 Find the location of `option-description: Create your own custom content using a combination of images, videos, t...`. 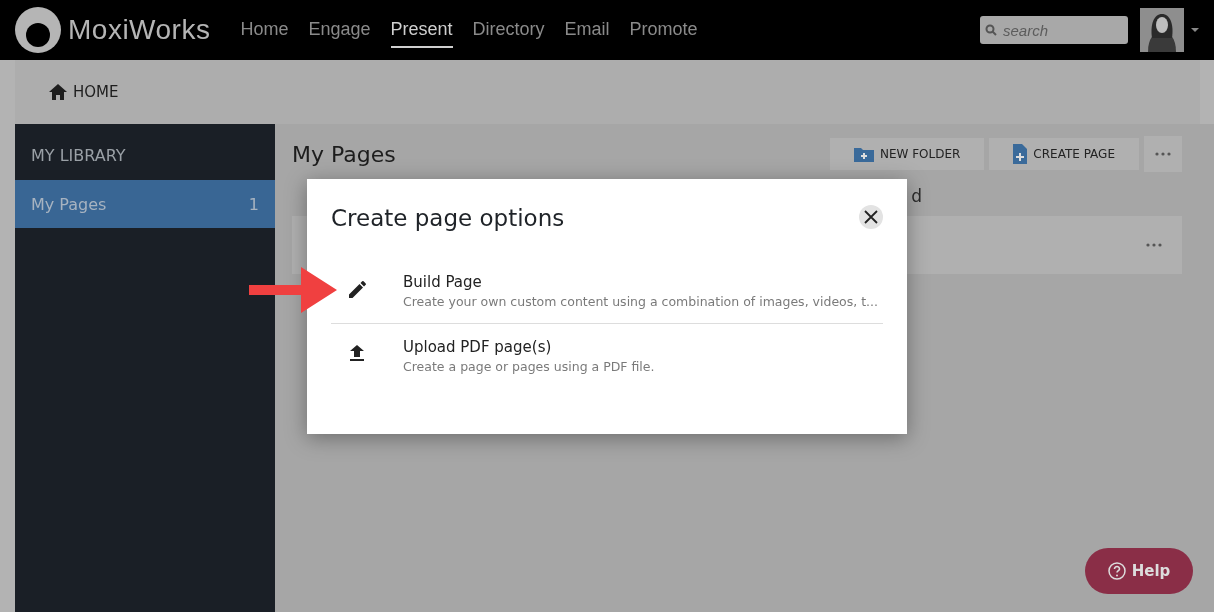

option-description: Create your own custom content using a combination of images, videos, t... is located at coordinates (641, 301).